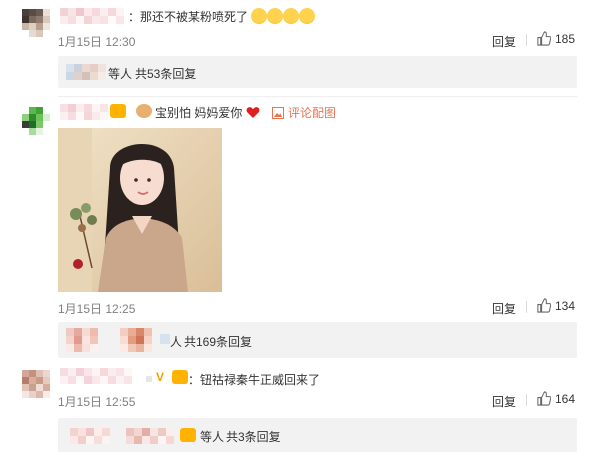 The height and width of the screenshot is (460, 592). What do you see at coordinates (165, 73) in the screenshot?
I see `view-replies-link: 共53条回复` at bounding box center [165, 73].